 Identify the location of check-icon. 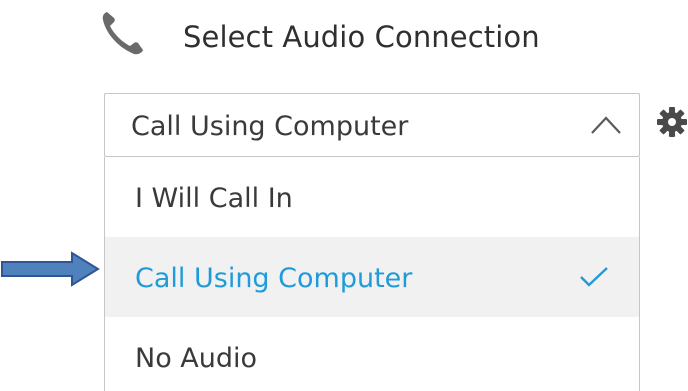
(594, 277).